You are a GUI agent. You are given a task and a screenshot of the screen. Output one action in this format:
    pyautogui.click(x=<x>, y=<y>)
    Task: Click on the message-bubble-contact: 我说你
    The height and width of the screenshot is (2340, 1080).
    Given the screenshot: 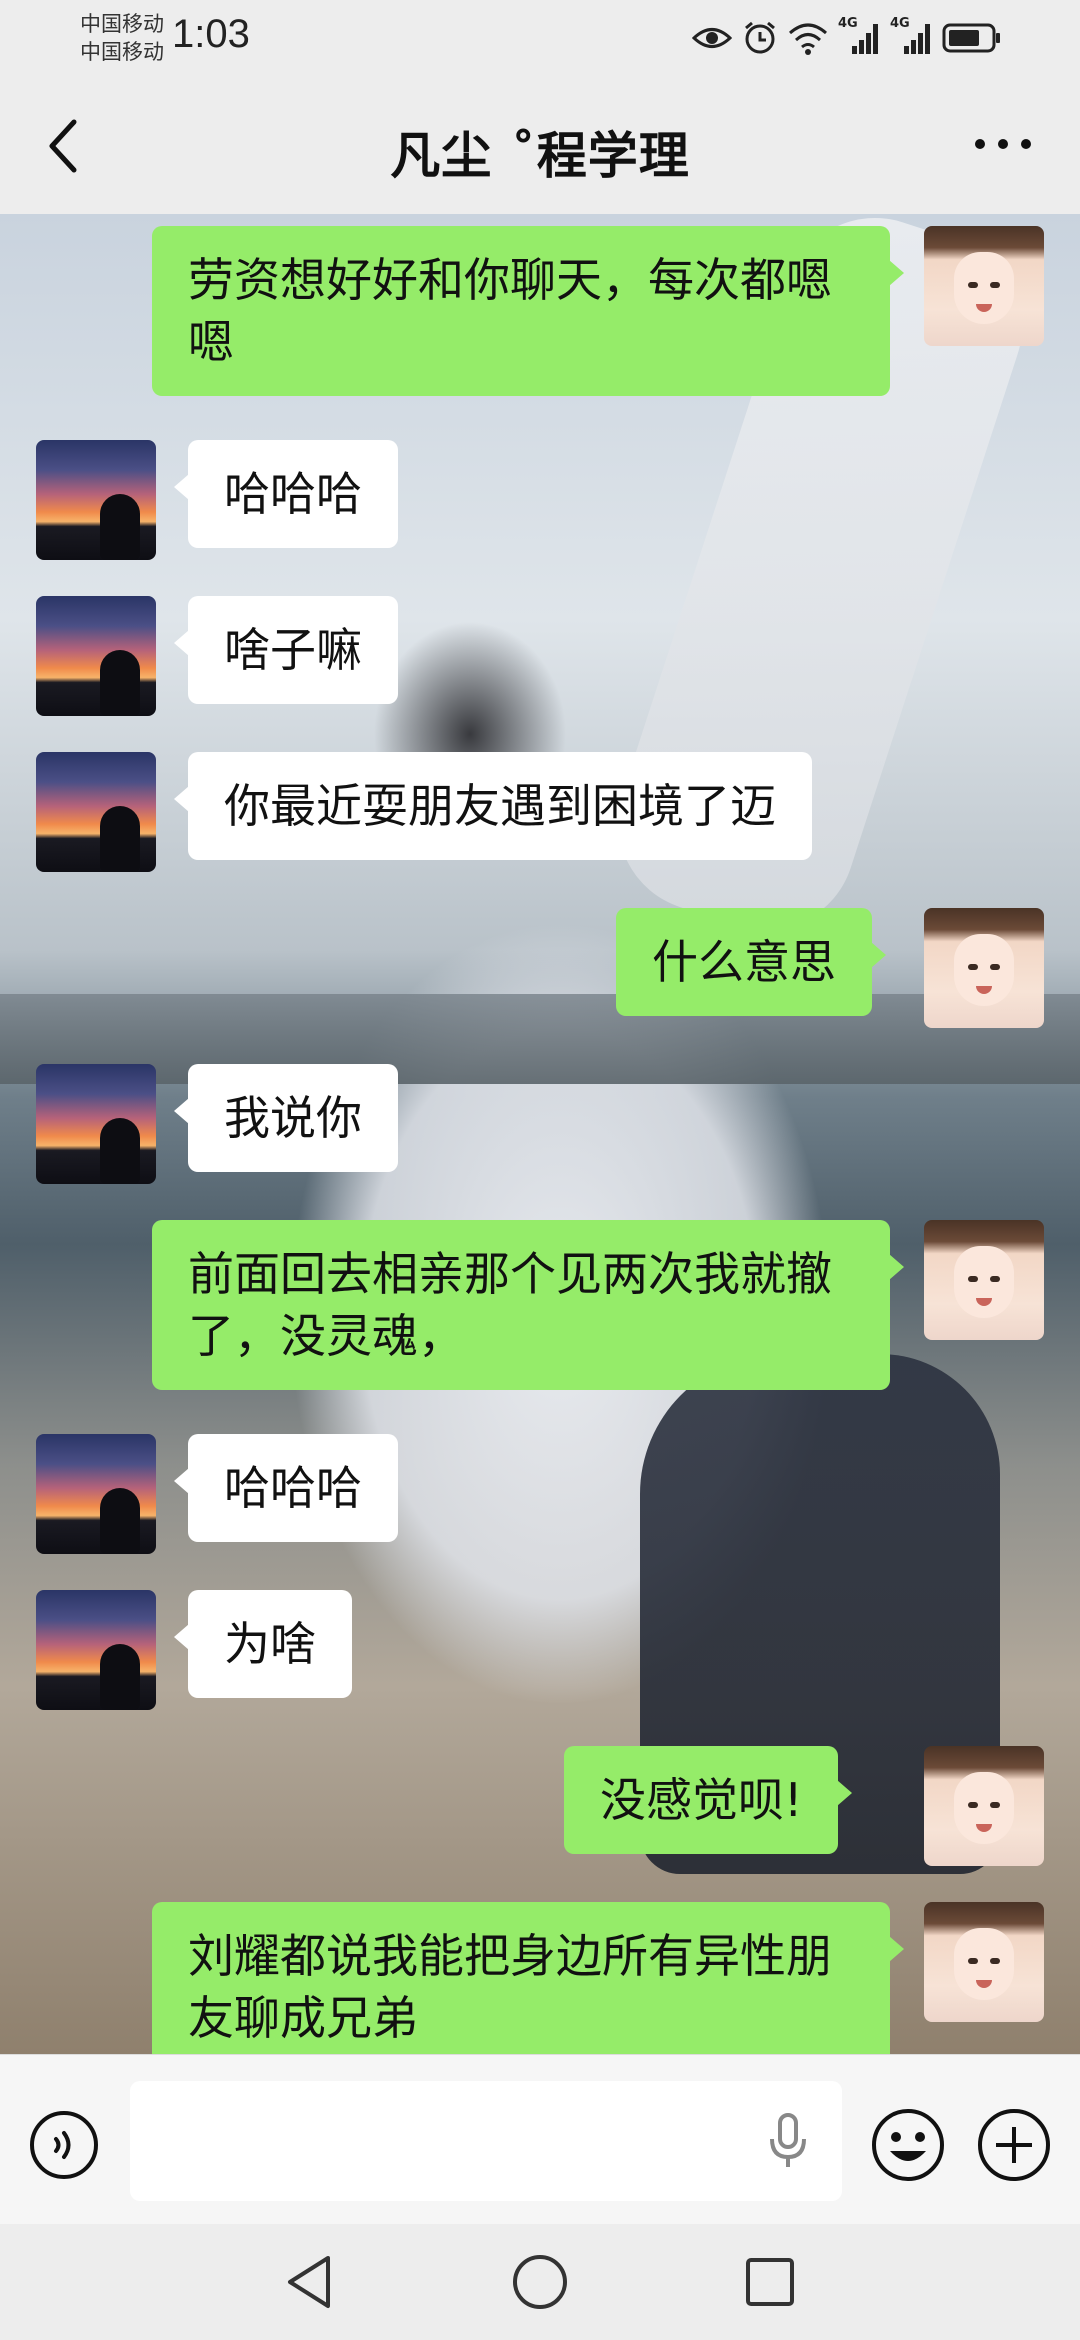 What is the action you would take?
    pyautogui.click(x=286, y=1118)
    